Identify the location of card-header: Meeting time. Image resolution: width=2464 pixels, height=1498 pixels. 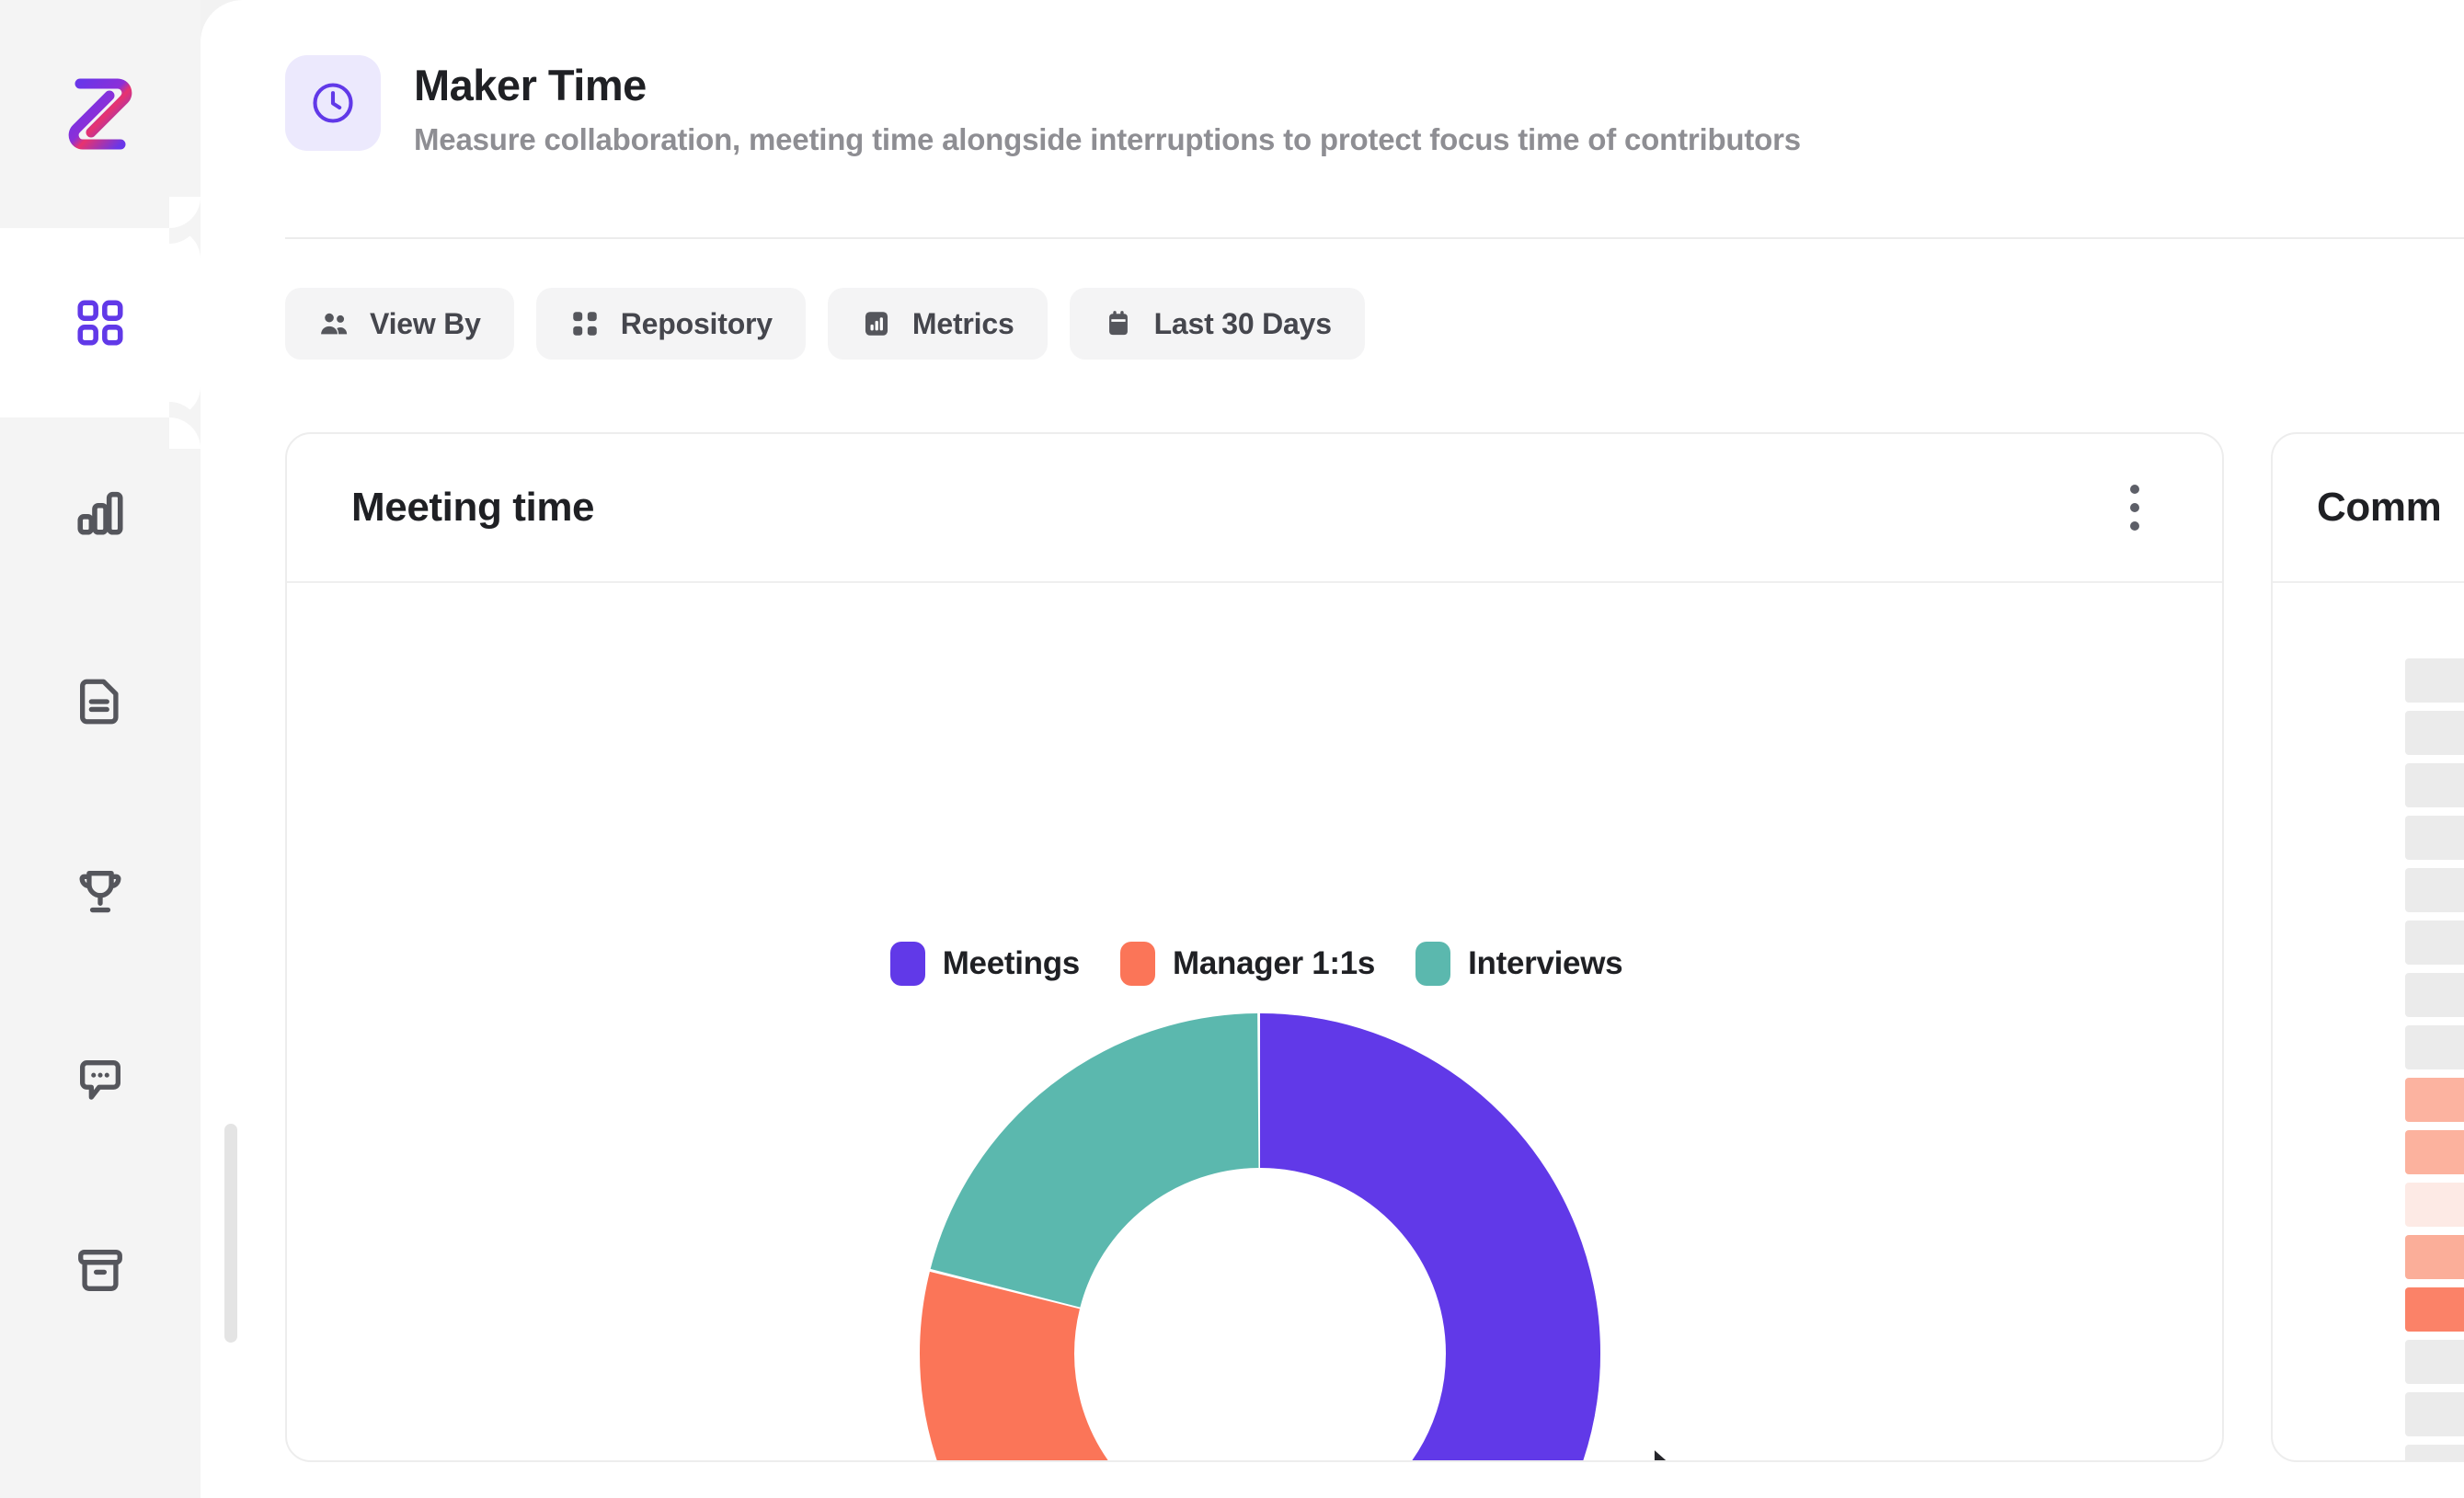
(1254, 508).